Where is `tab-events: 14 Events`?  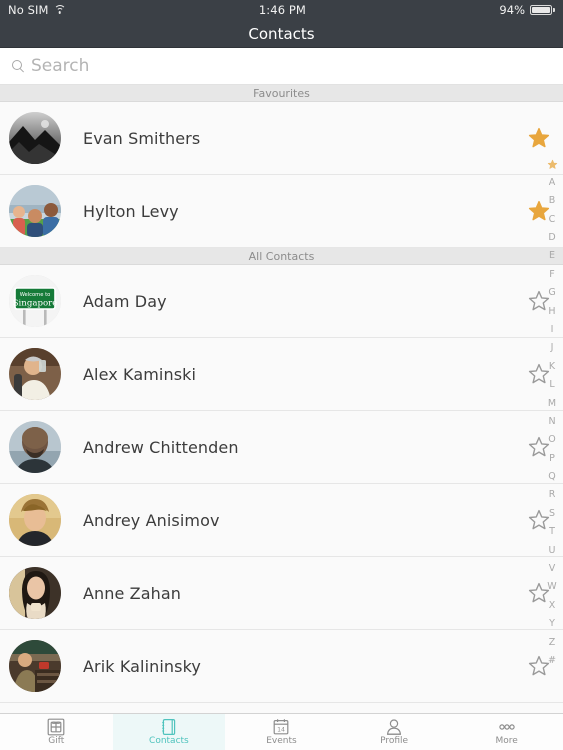
tab-events: 14 Events is located at coordinates (281, 732).